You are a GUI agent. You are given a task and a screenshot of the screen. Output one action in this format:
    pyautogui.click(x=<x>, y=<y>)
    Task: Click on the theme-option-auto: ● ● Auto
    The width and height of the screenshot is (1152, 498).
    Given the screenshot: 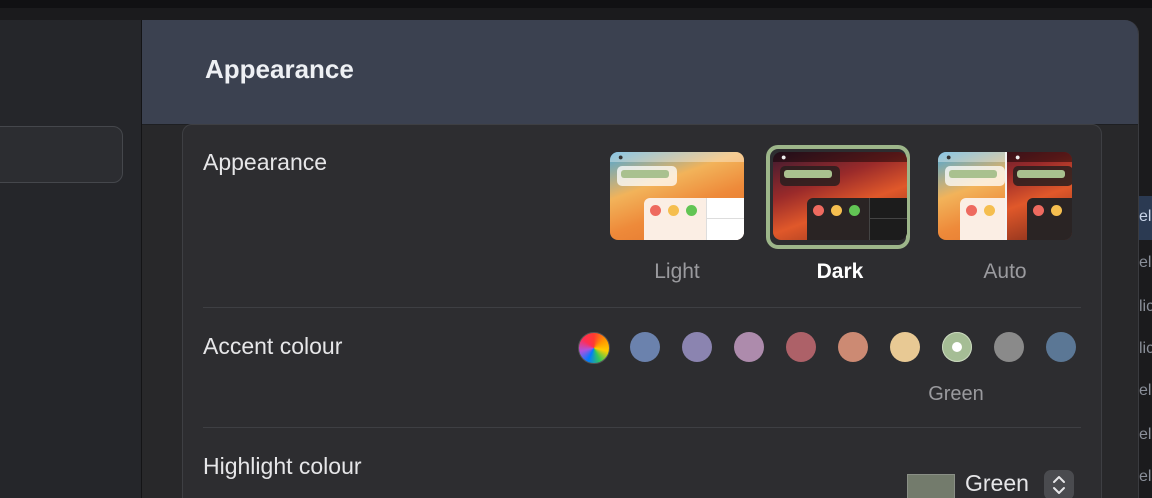 What is the action you would take?
    pyautogui.click(x=1005, y=218)
    